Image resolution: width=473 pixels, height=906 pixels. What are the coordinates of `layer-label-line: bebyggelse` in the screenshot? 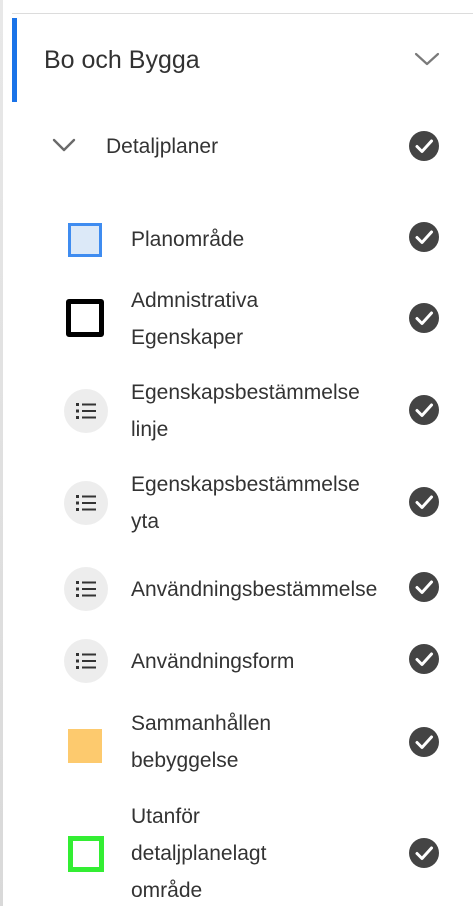 It's located at (185, 760).